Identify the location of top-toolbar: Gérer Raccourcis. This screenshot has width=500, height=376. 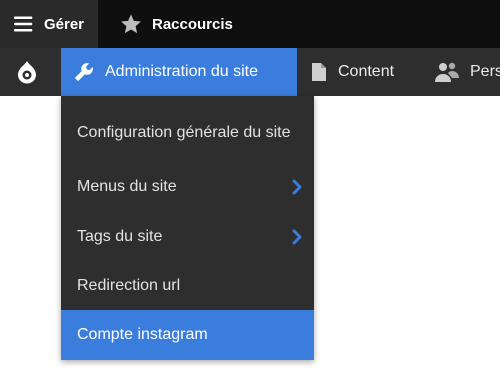
(250, 24).